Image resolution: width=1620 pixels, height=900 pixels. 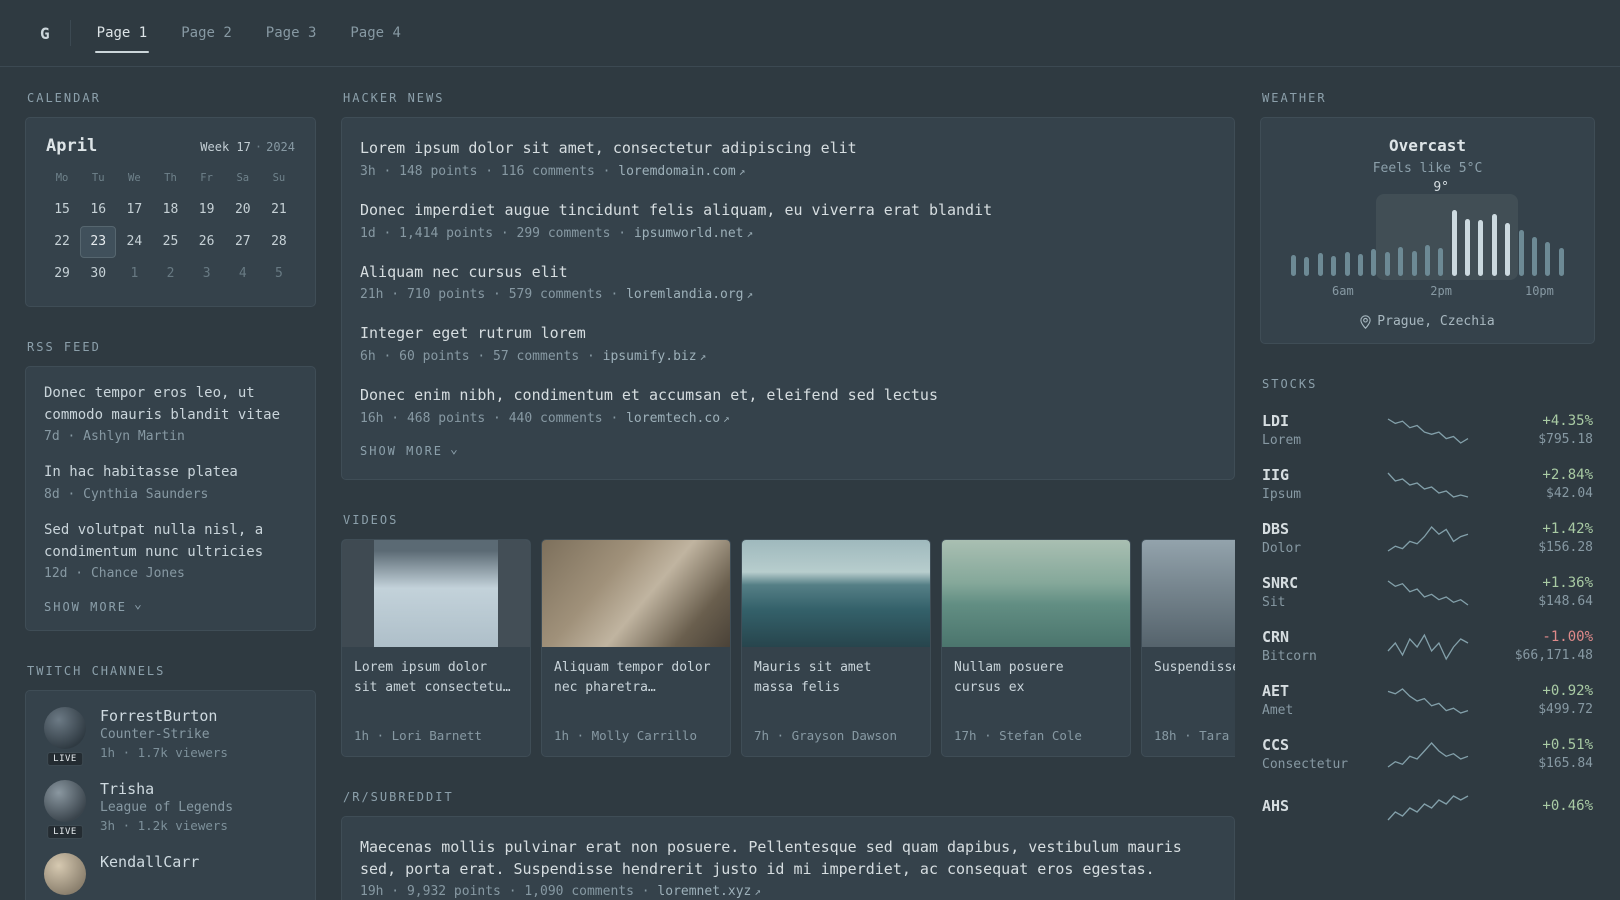 I want to click on stock-row: DBS Dolor +1.42% $156.28, so click(x=1427, y=538).